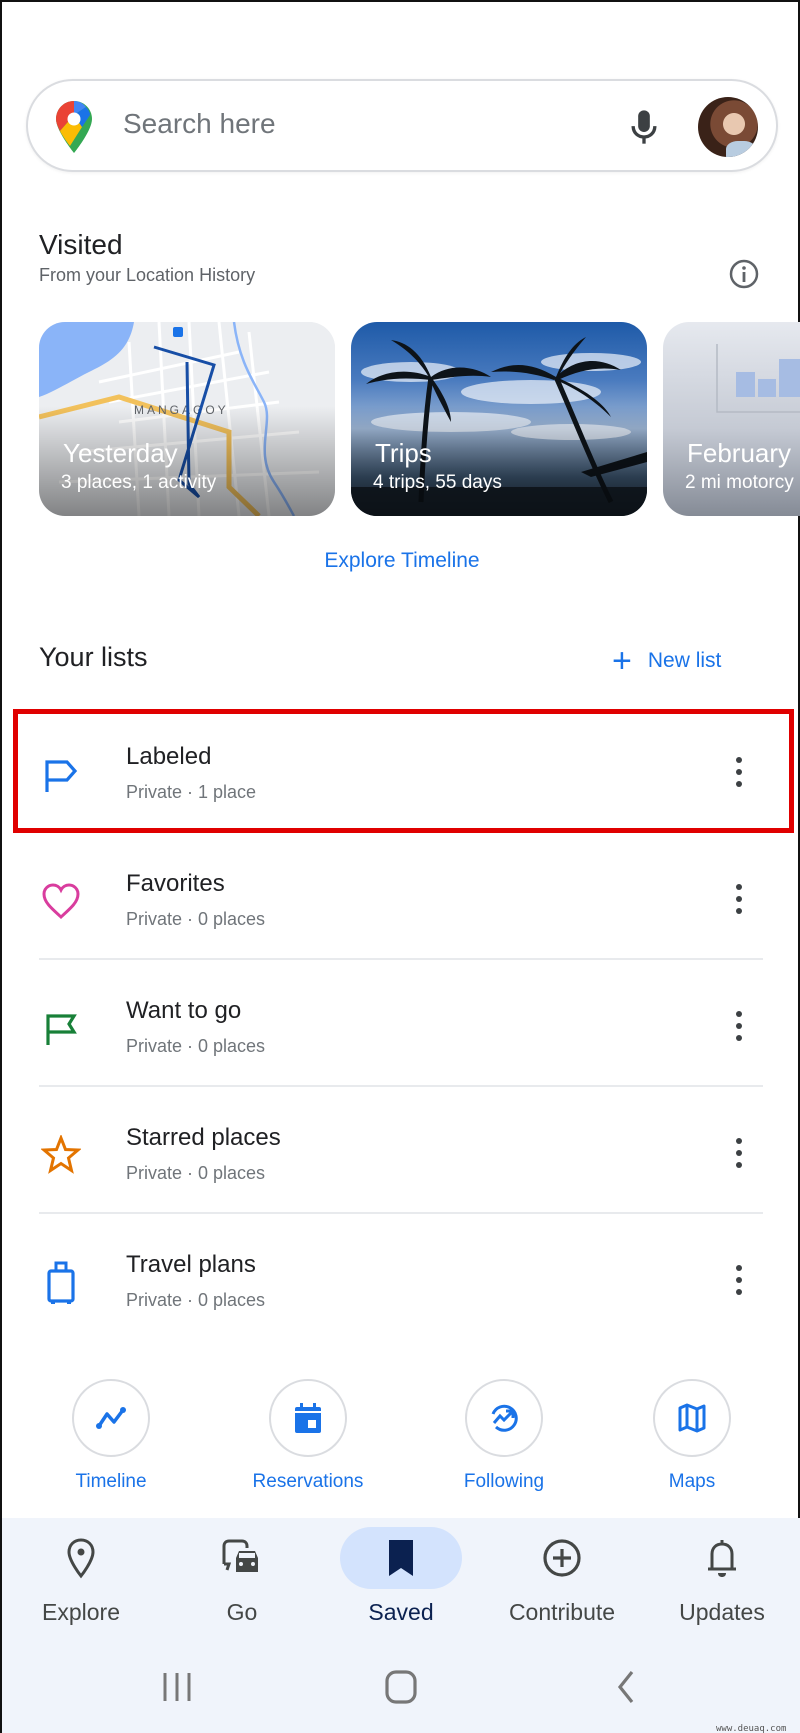 The height and width of the screenshot is (1733, 800). What do you see at coordinates (147, 275) in the screenshot?
I see `visited-subtitle: From your Location History` at bounding box center [147, 275].